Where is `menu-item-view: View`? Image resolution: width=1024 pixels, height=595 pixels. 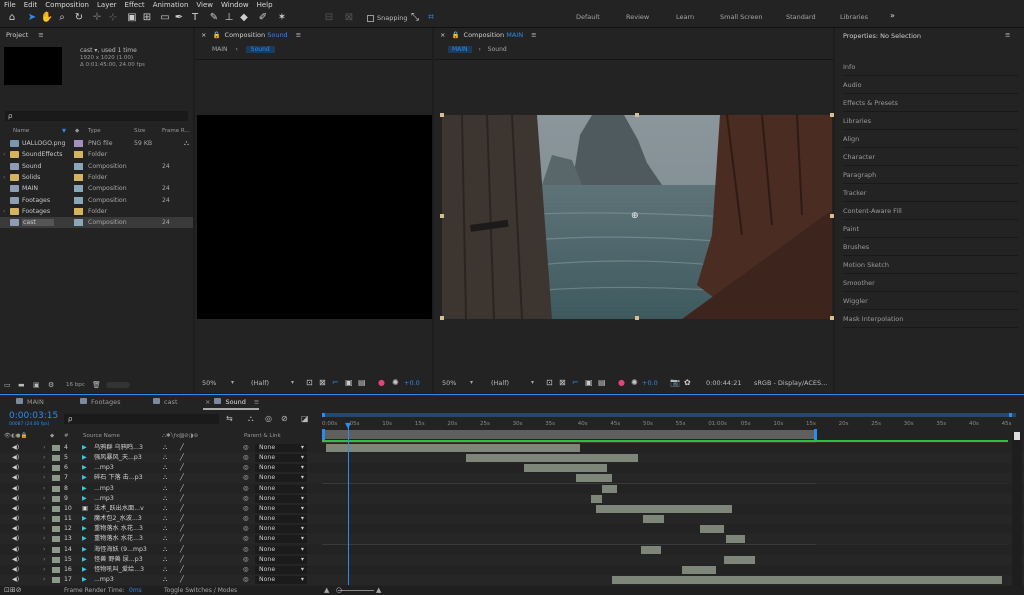 menu-item-view: View is located at coordinates (204, 5).